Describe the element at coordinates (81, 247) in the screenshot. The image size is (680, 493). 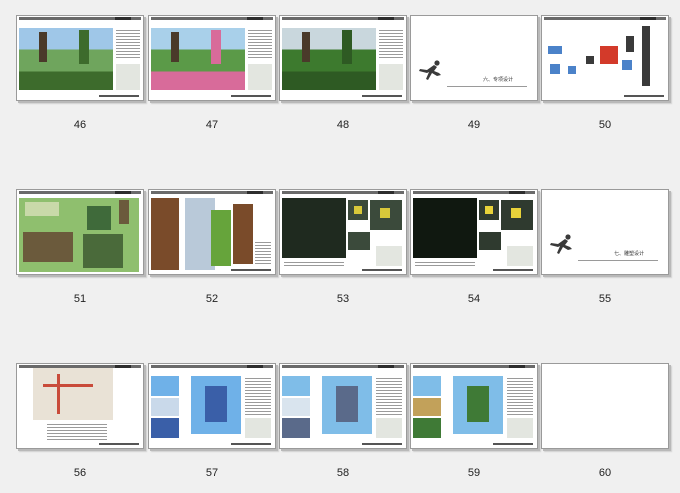
I see `slide-thumbnail: 51` at that location.